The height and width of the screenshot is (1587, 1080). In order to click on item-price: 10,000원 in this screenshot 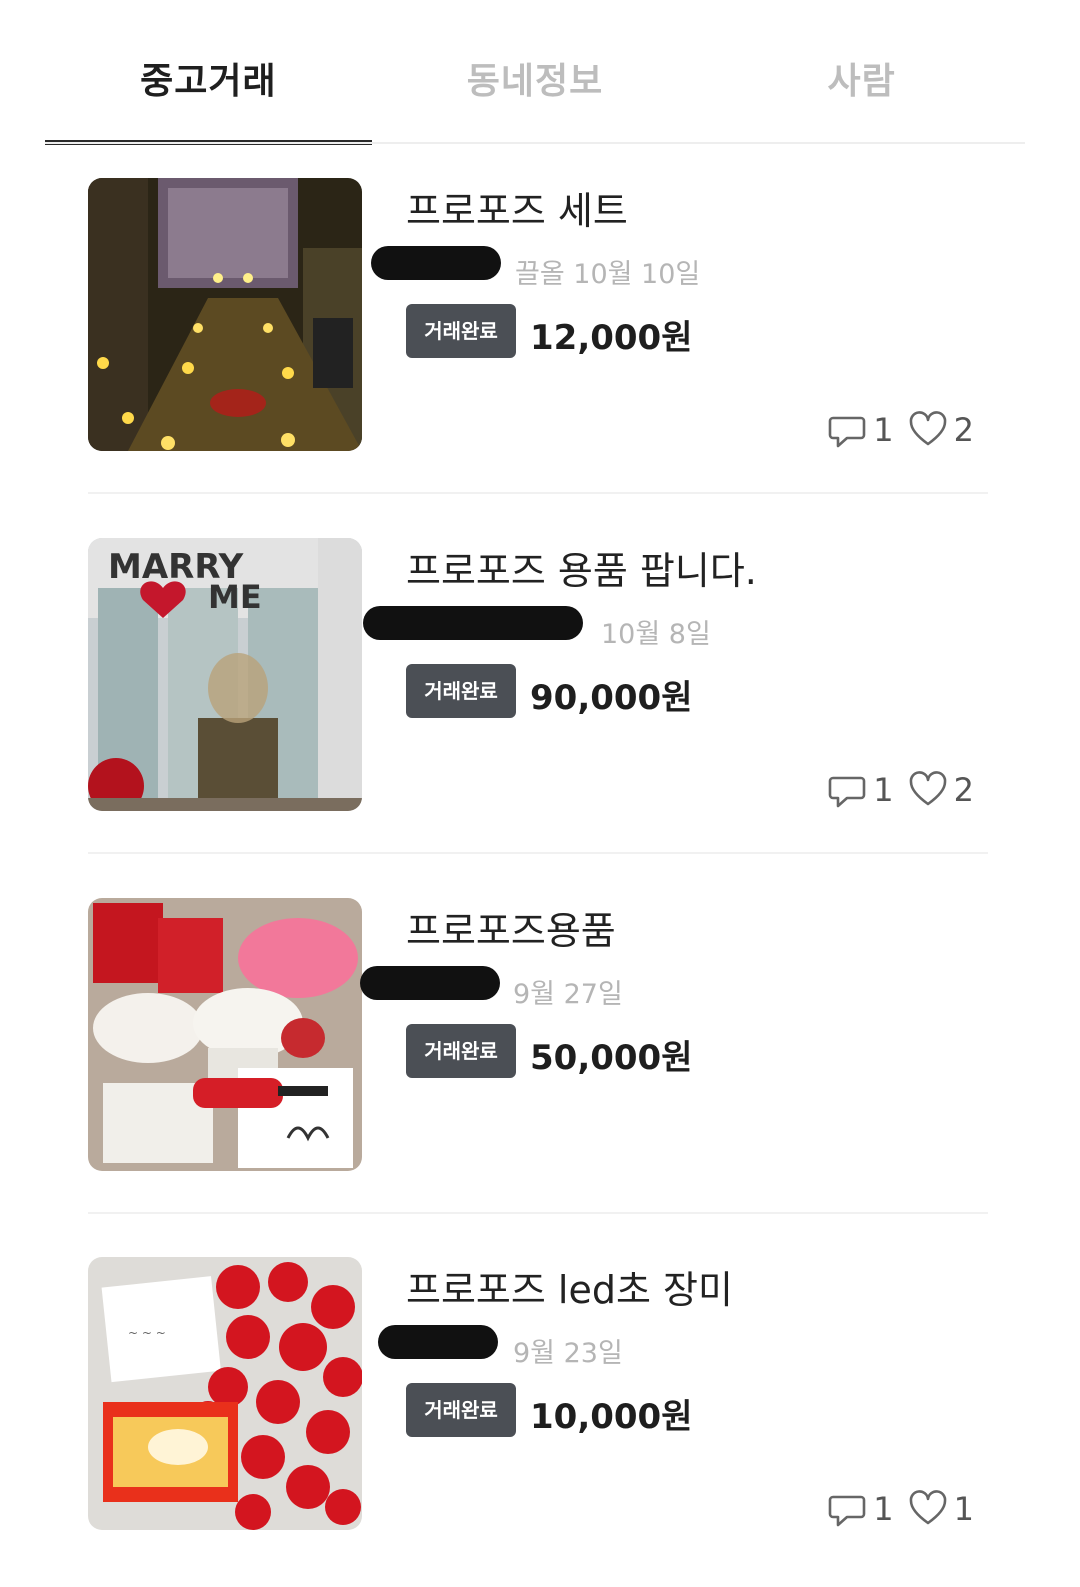, I will do `click(611, 1417)`.